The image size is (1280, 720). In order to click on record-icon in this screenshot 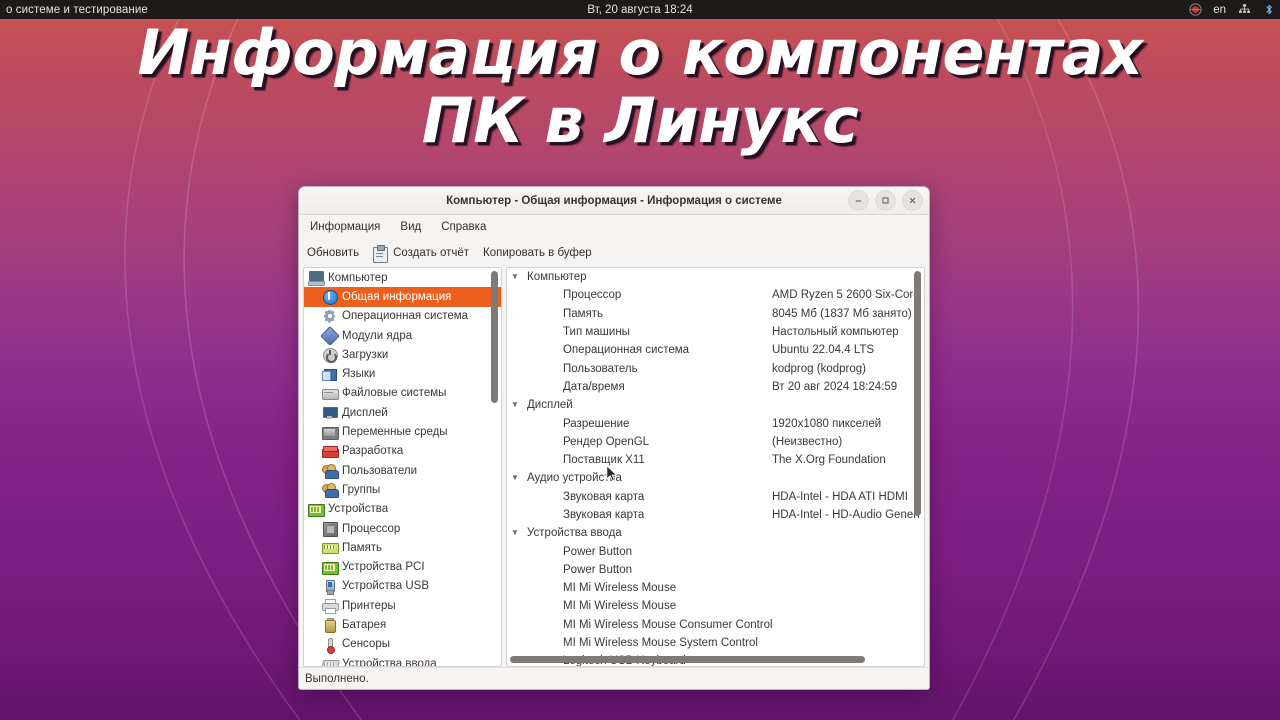, I will do `click(1195, 10)`.